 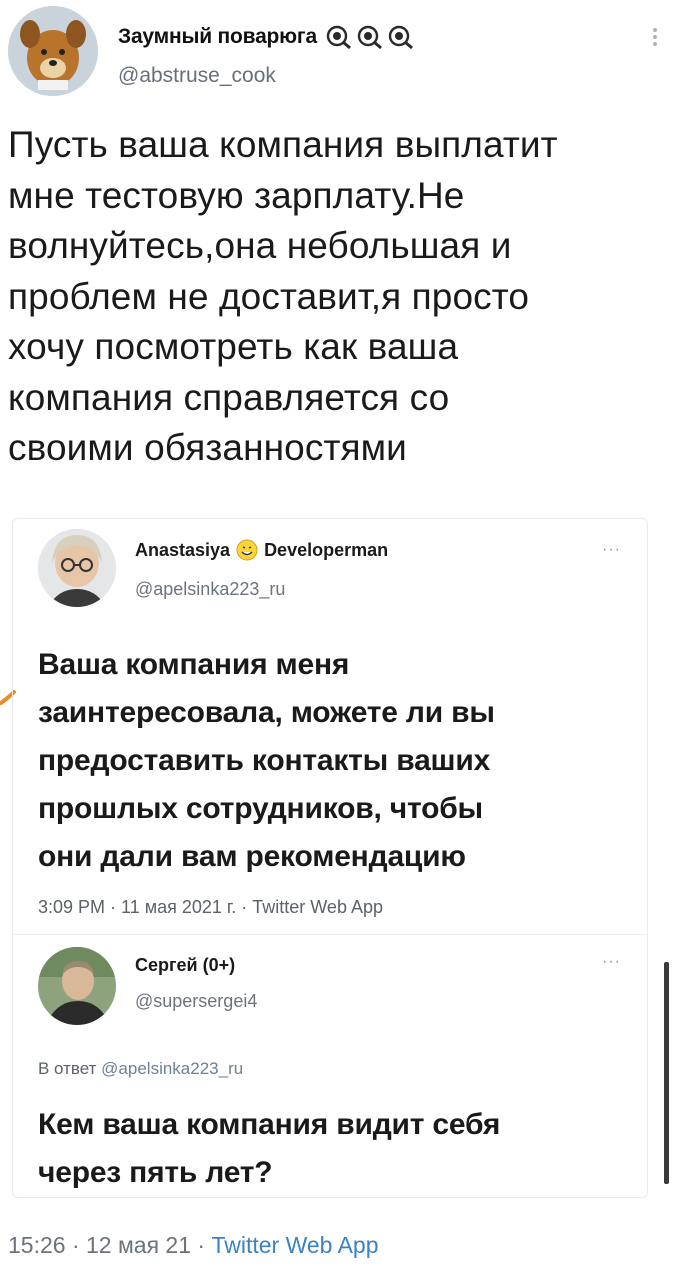 I want to click on tweet-text-line: волнуйтесь,она небольшая и, so click(x=260, y=245).